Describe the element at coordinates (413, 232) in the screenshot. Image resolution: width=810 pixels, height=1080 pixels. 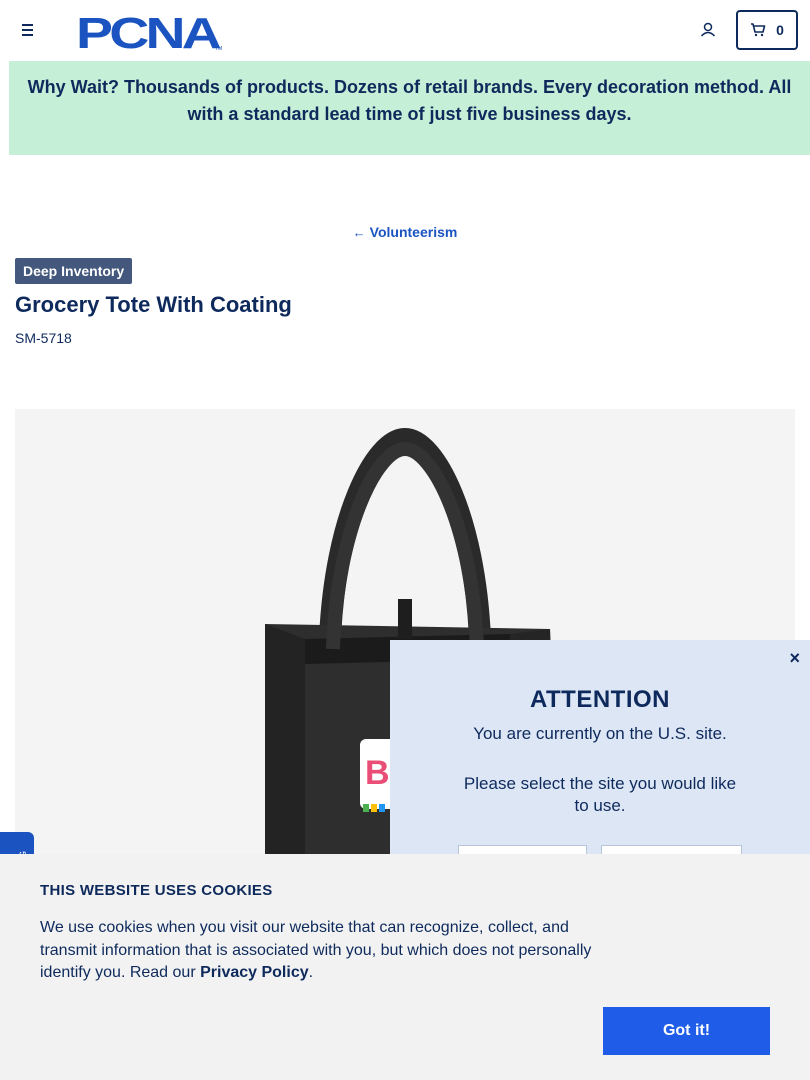
I see `back-link-label: Volunteerism` at that location.